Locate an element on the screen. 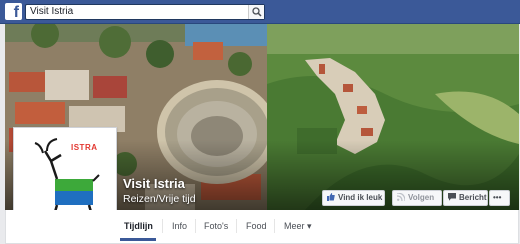 This screenshot has width=520, height=244. tab-food: Food is located at coordinates (256, 226).